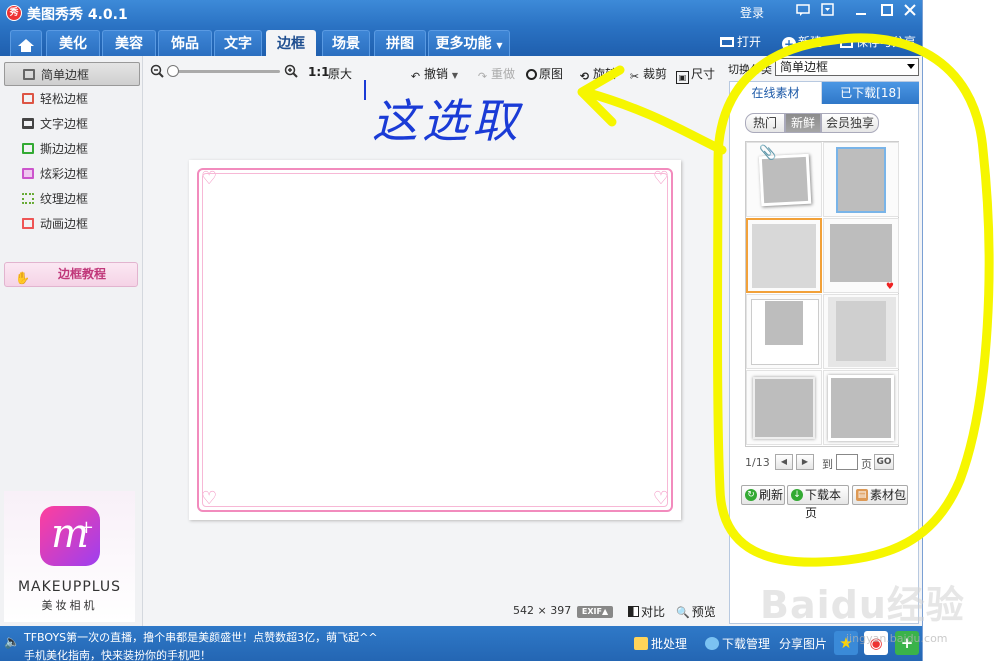  Describe the element at coordinates (415, 76) in the screenshot. I see `undo-icon: ↶` at that location.